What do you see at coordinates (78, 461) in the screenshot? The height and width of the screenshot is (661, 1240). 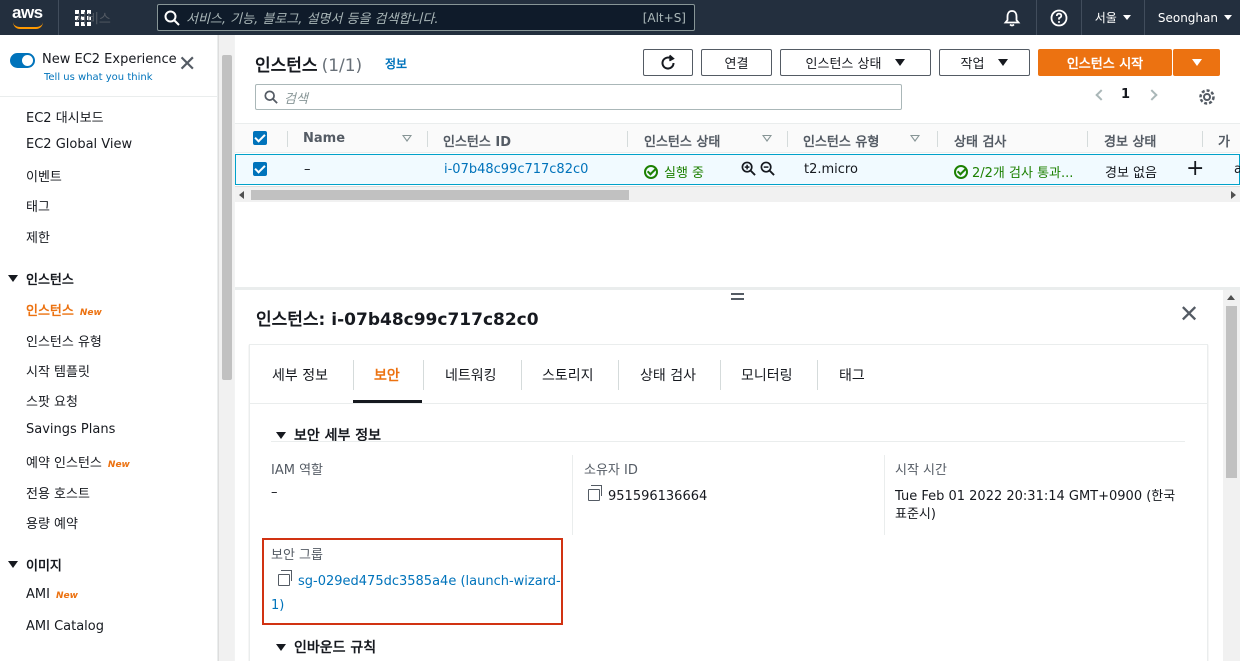 I see `sidebar-item-reserved-instances: 예약 인스턴스 New` at bounding box center [78, 461].